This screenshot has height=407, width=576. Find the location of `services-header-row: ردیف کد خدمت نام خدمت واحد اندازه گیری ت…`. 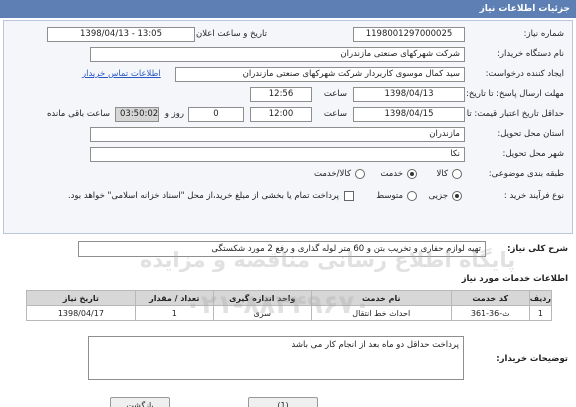

services-header-row: ردیف کد خدمت نام خدمت واحد اندازه گیری ت… is located at coordinates (289, 298).